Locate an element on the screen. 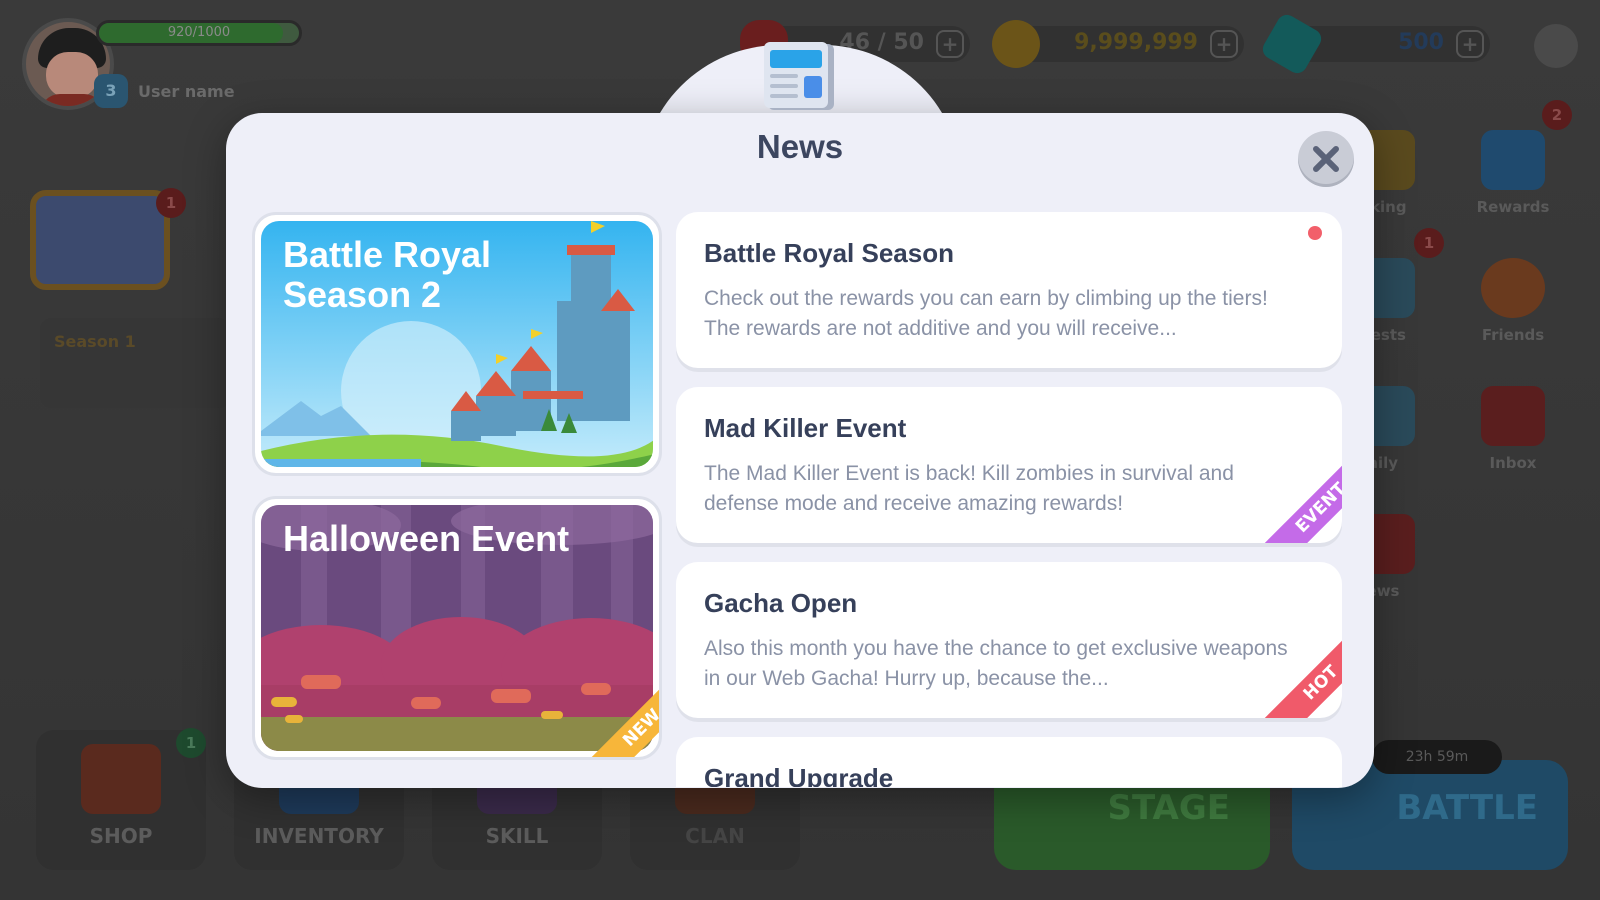  xp-text: 920/1000 is located at coordinates (199, 32).